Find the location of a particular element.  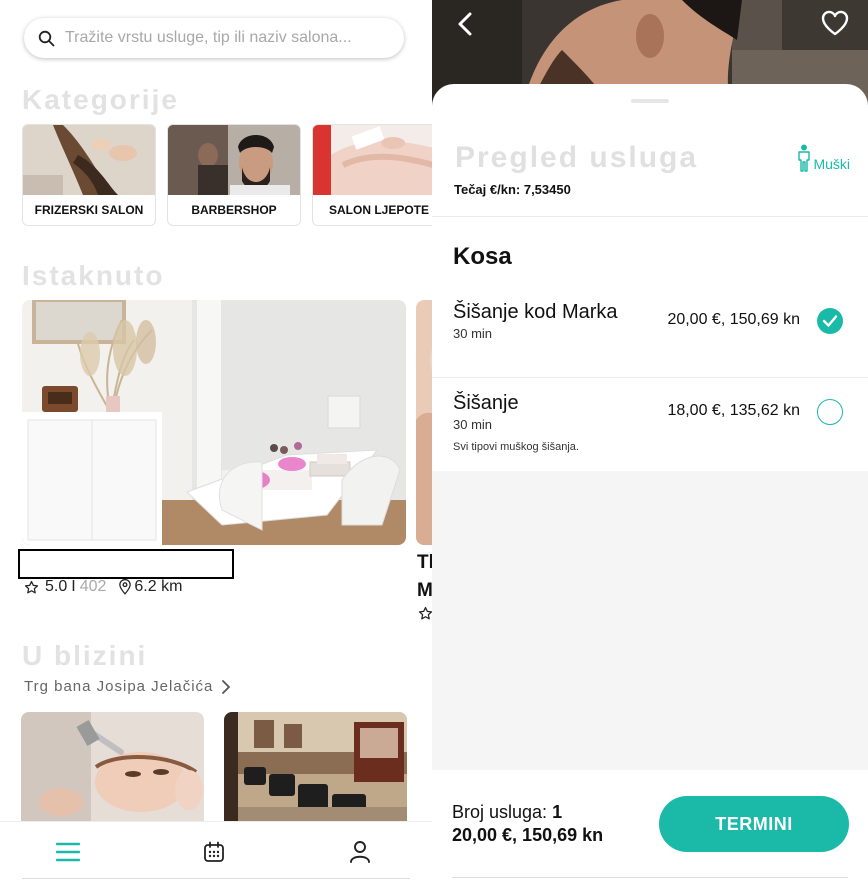

distance-value: 6.2 km is located at coordinates (158, 586).